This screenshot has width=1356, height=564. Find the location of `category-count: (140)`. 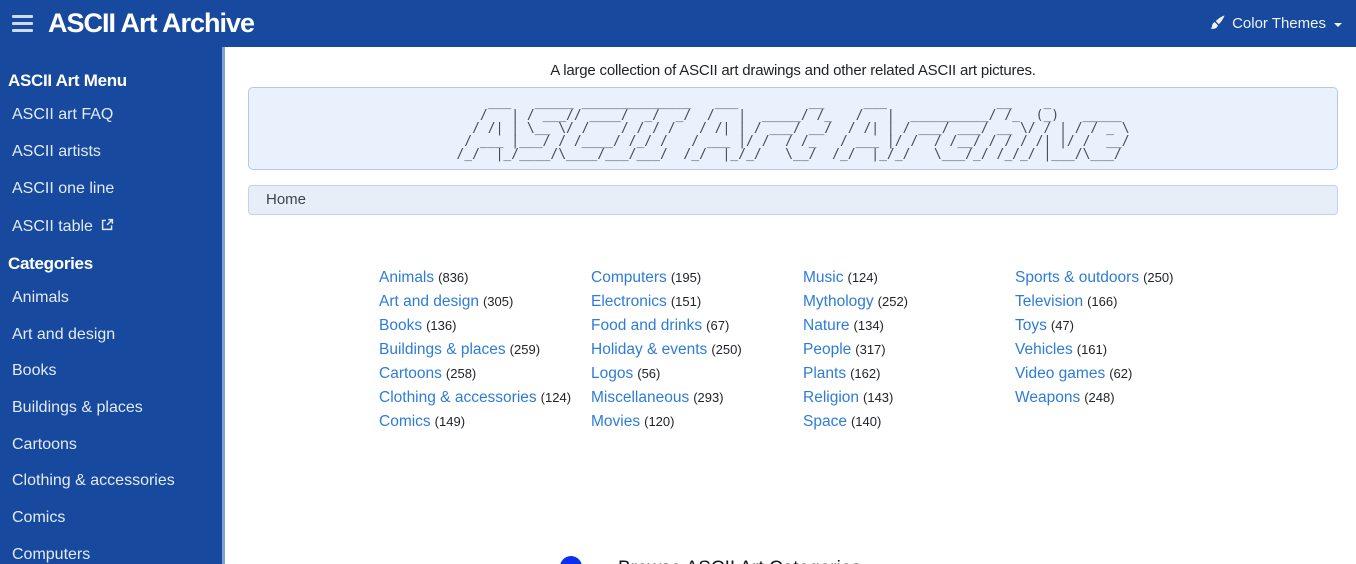

category-count: (140) is located at coordinates (866, 421).